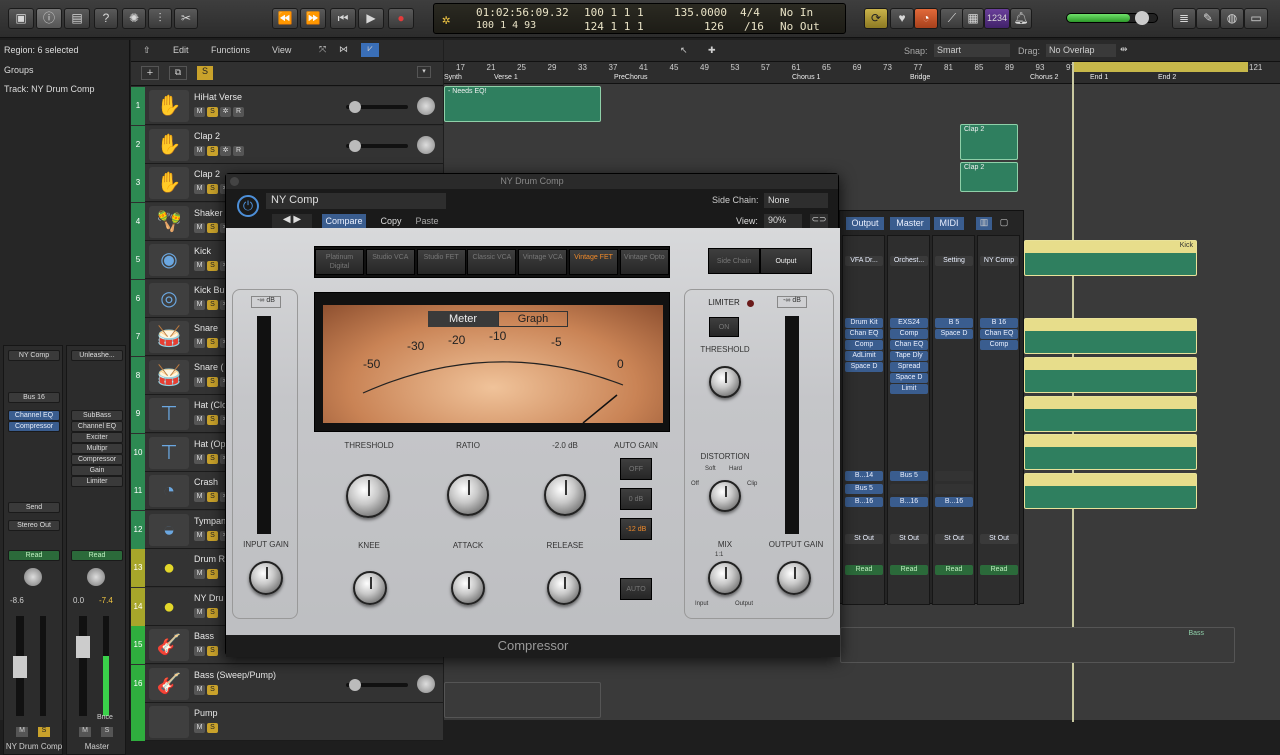 The width and height of the screenshot is (1280, 755). Describe the element at coordinates (954, 489) in the screenshot. I see `send-slot` at that location.